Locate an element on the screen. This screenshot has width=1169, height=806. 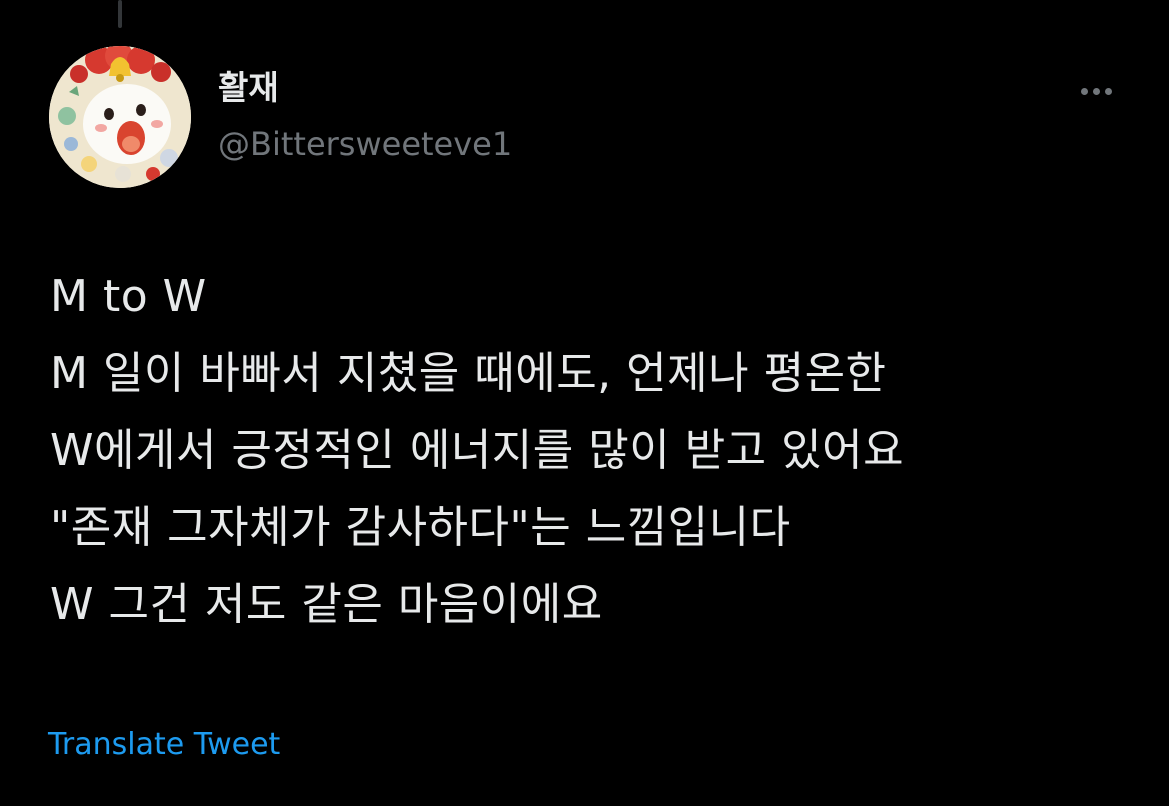
translate-tweet-link: Translate Tweet is located at coordinates (164, 745).